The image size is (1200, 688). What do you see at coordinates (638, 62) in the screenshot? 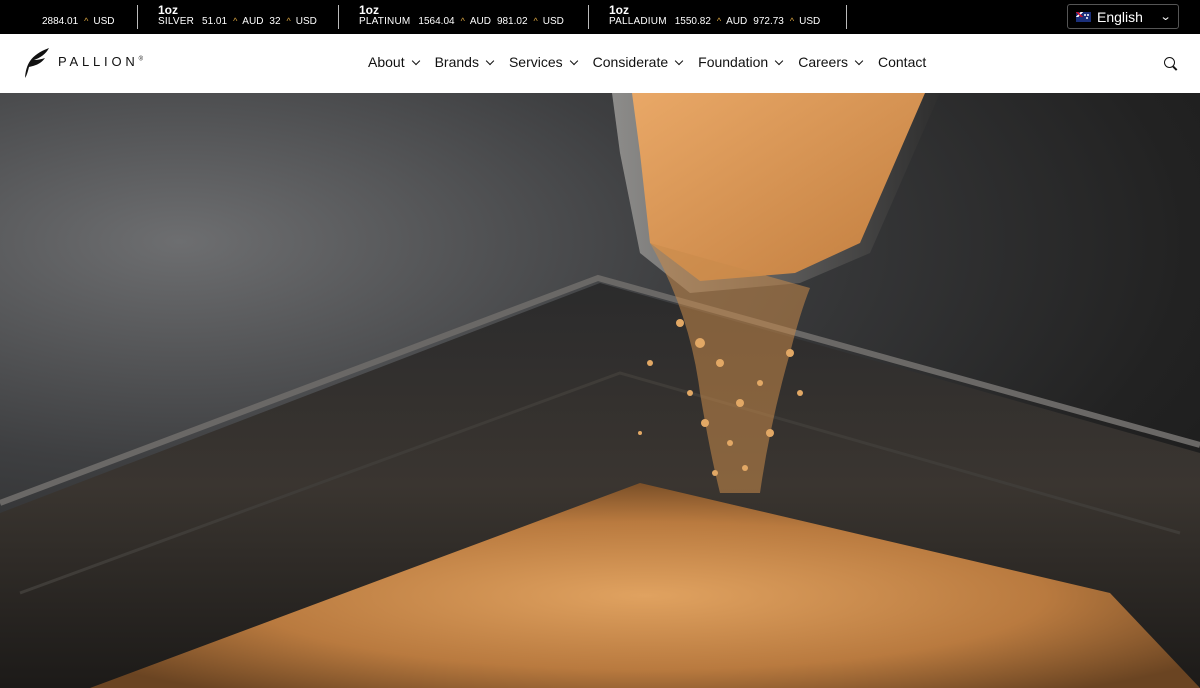
I see `nav-item-considerate: Considerate` at bounding box center [638, 62].